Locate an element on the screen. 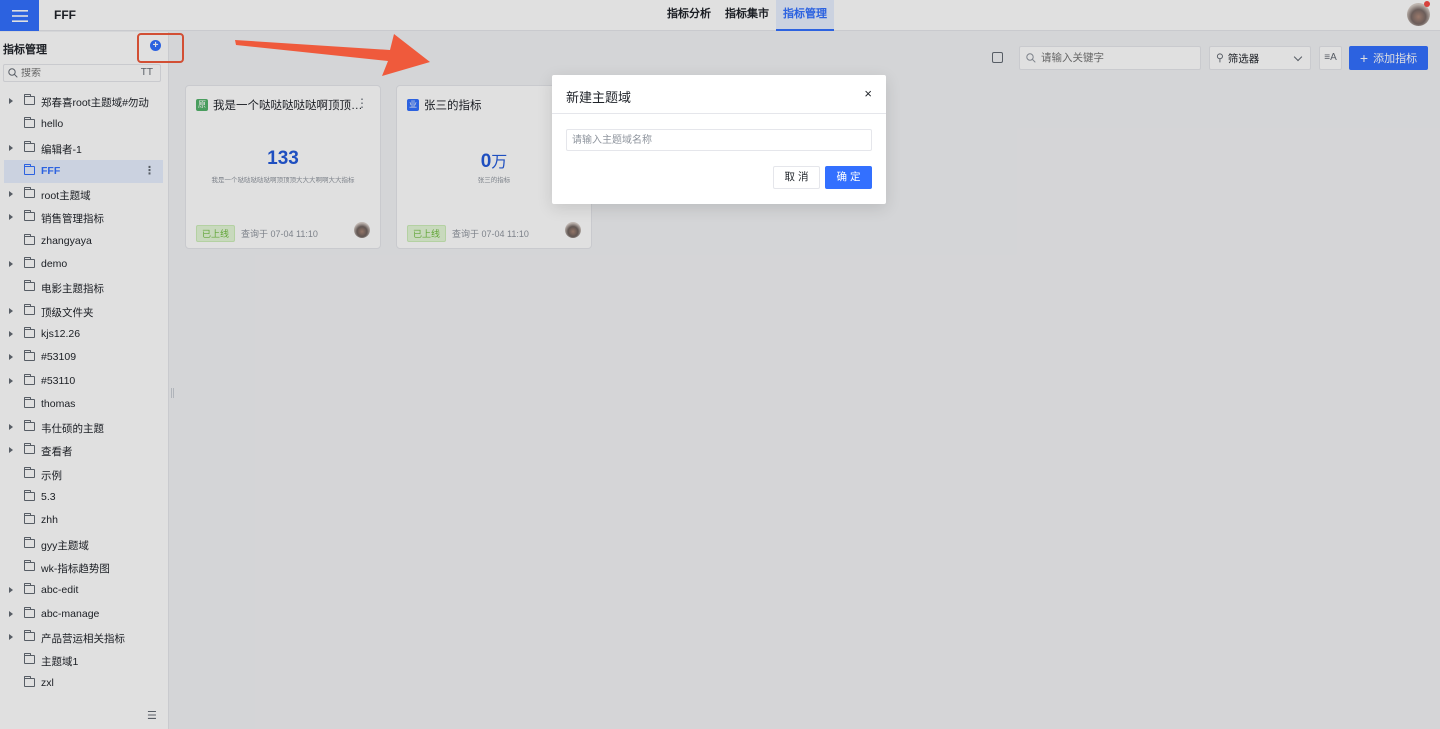 This screenshot has width=1440, height=729. new-domain-dialog: 新建主题域 × 取 消 确 定 is located at coordinates (719, 139).